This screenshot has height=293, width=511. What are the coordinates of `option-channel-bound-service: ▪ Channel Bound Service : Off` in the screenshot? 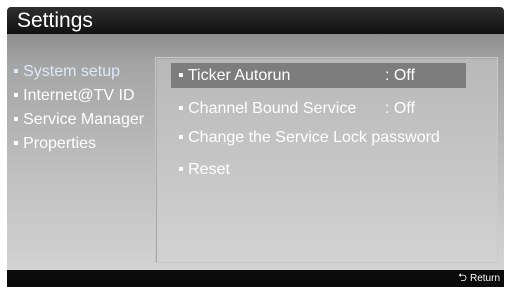 It's located at (318, 108).